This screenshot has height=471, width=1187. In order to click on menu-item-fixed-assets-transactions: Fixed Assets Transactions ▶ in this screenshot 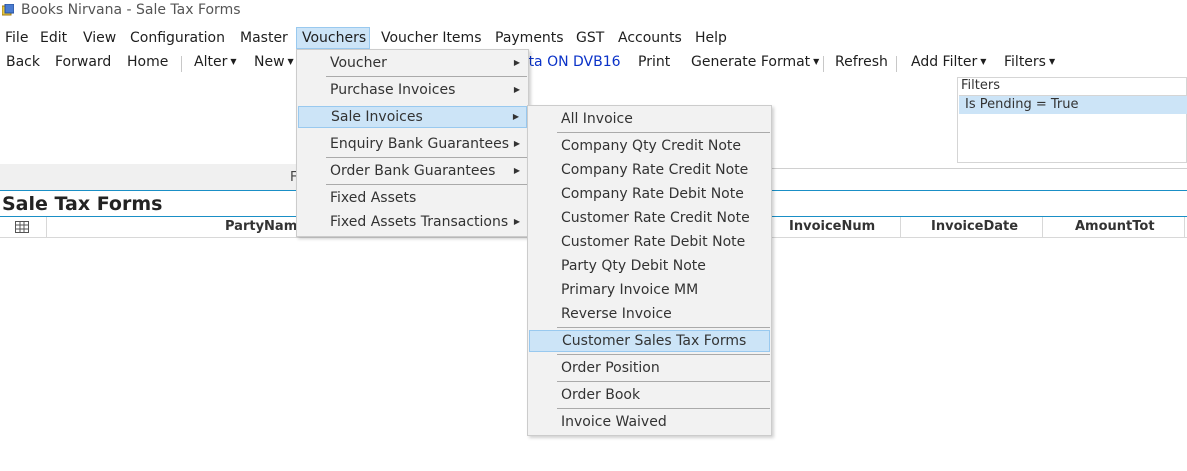, I will do `click(412, 222)`.